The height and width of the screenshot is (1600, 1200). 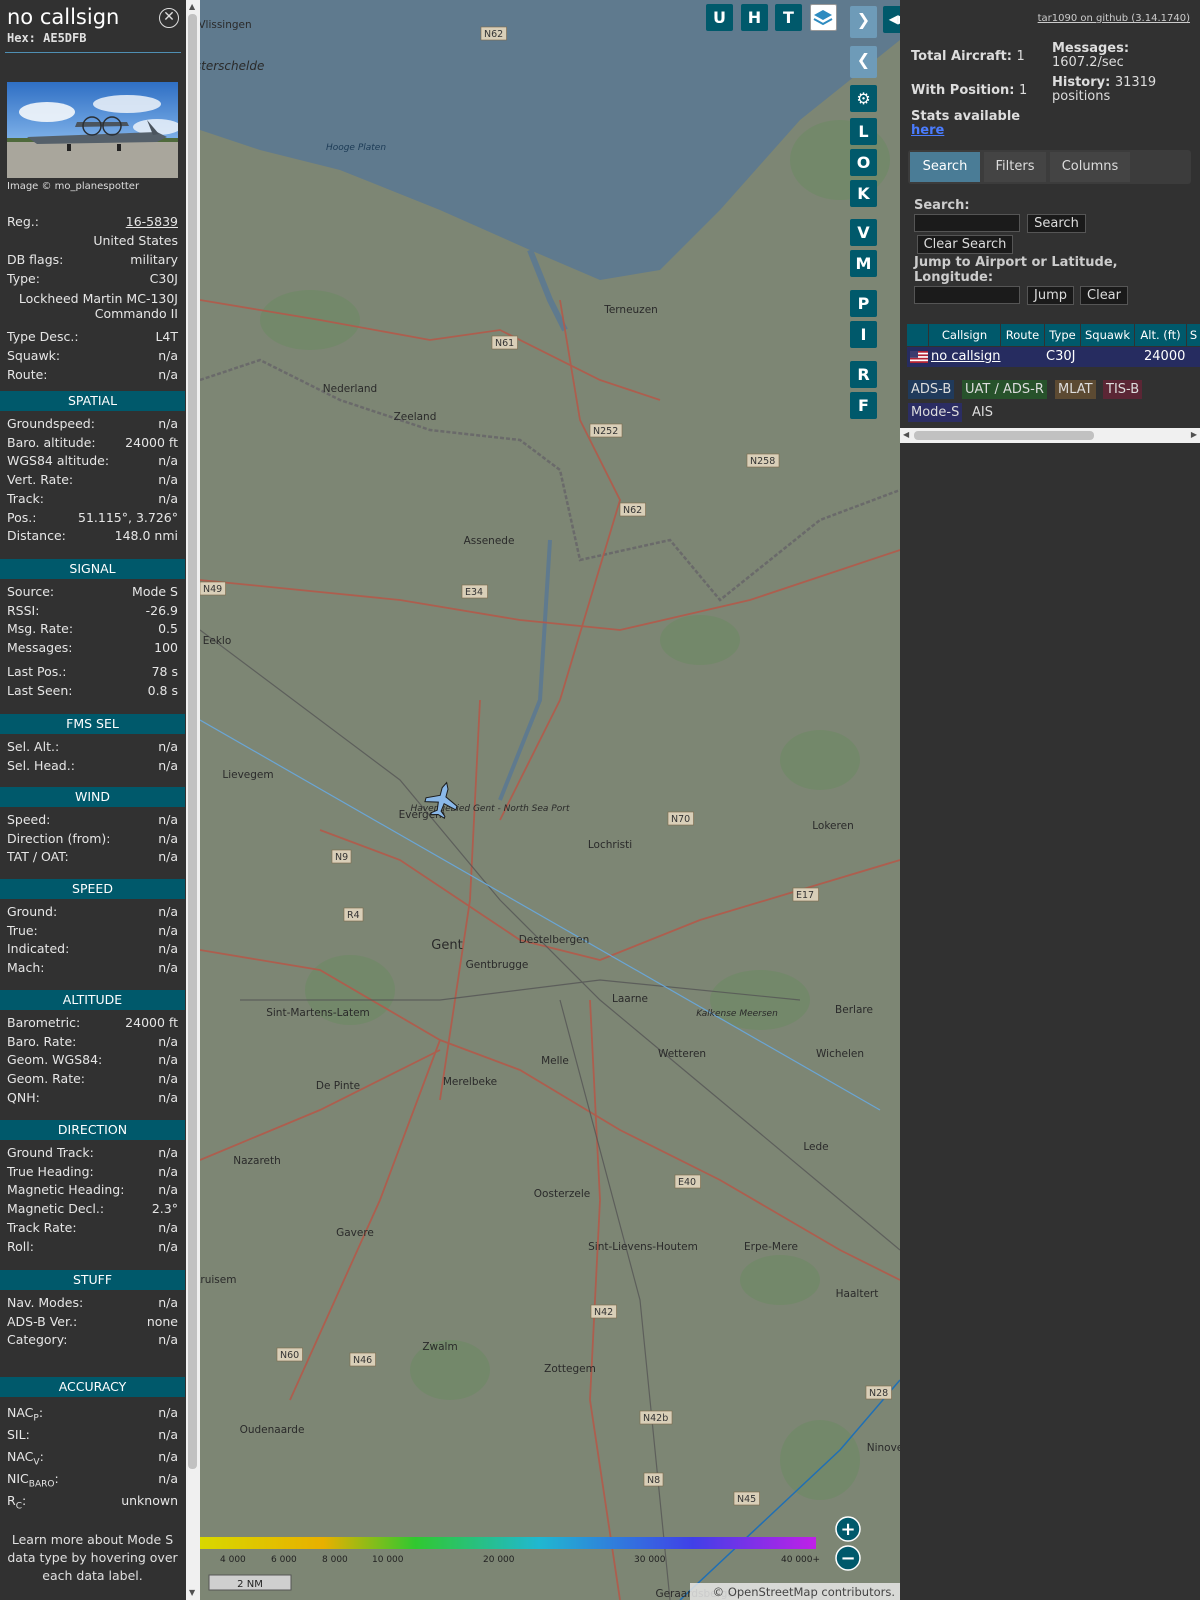 What do you see at coordinates (33, 746) in the screenshot?
I see `label: Sel. Alt.:` at bounding box center [33, 746].